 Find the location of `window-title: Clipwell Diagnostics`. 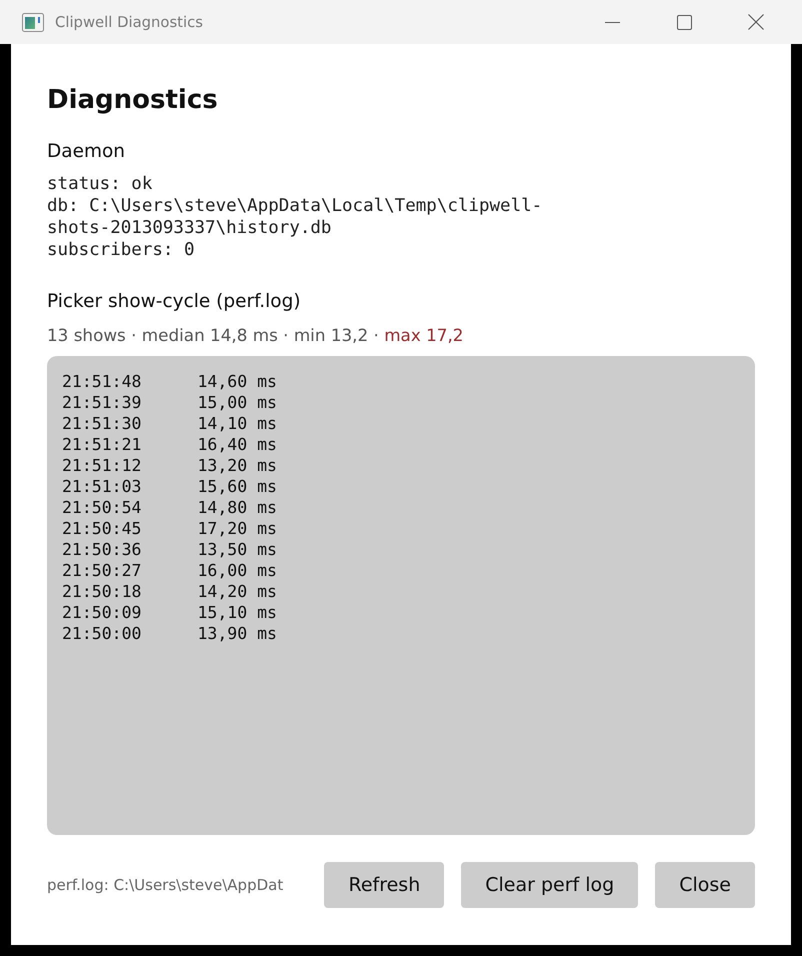

window-title: Clipwell Diagnostics is located at coordinates (129, 22).